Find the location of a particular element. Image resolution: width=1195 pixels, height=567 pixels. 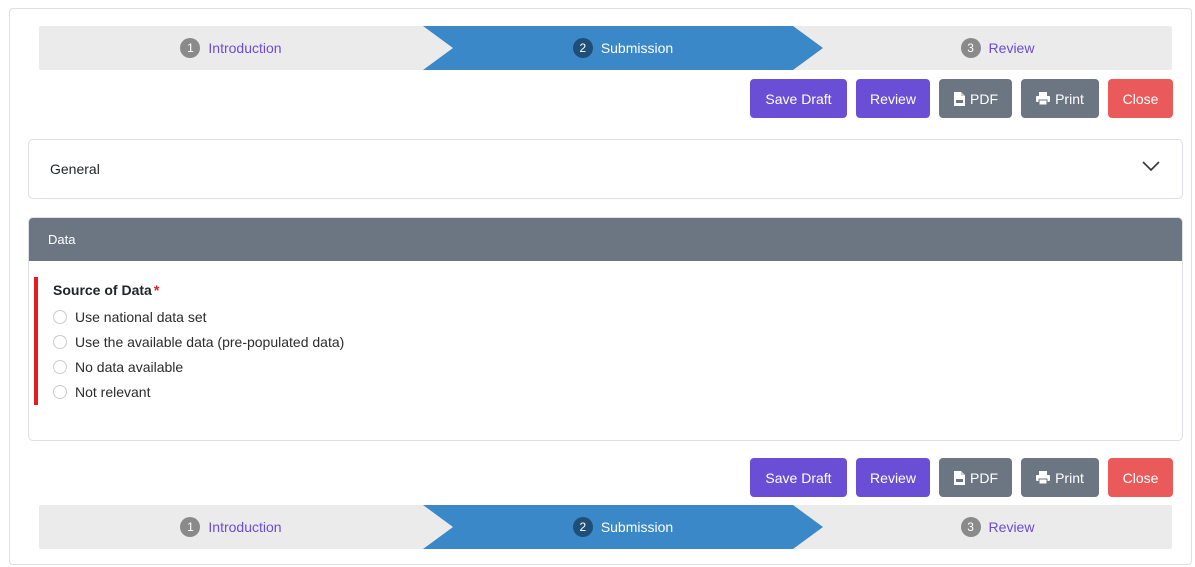

radio-label: Use national data set is located at coordinates (141, 316).